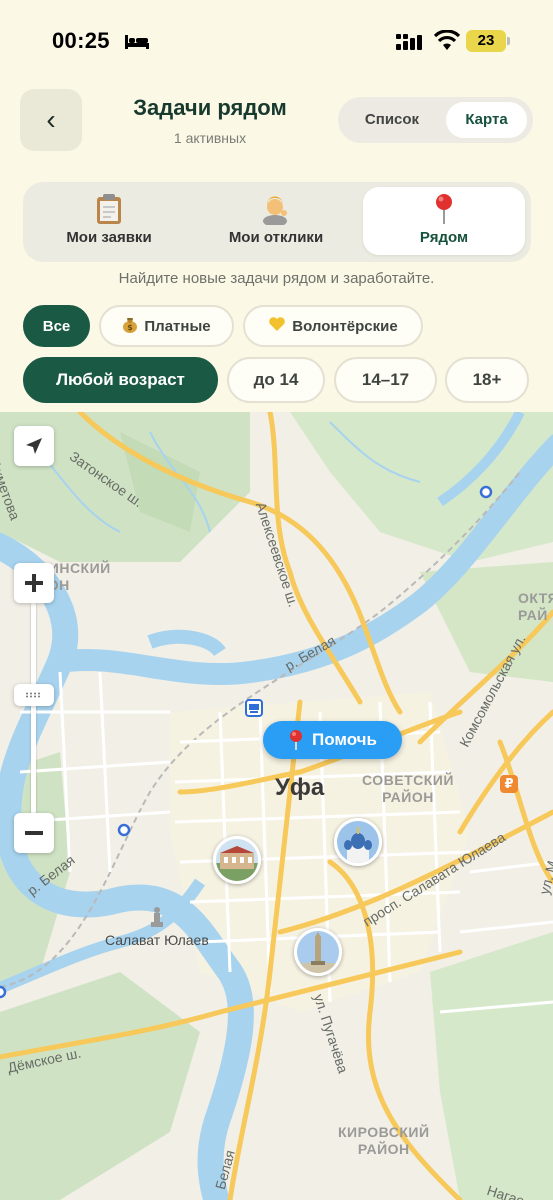 This screenshot has height=1200, width=553. What do you see at coordinates (156, 917) in the screenshot?
I see `monument-icon` at bounding box center [156, 917].